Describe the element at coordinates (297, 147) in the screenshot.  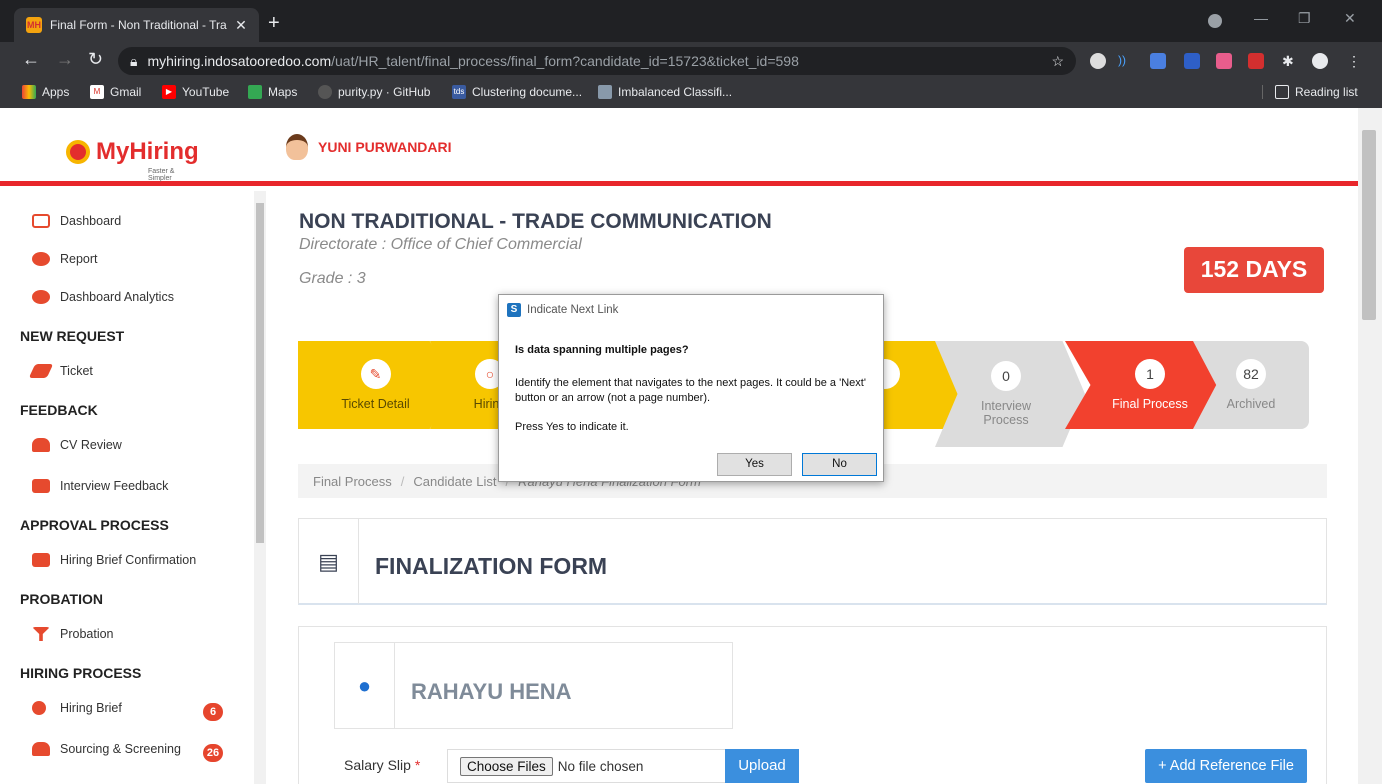
I see `user-avatar-icon` at that location.